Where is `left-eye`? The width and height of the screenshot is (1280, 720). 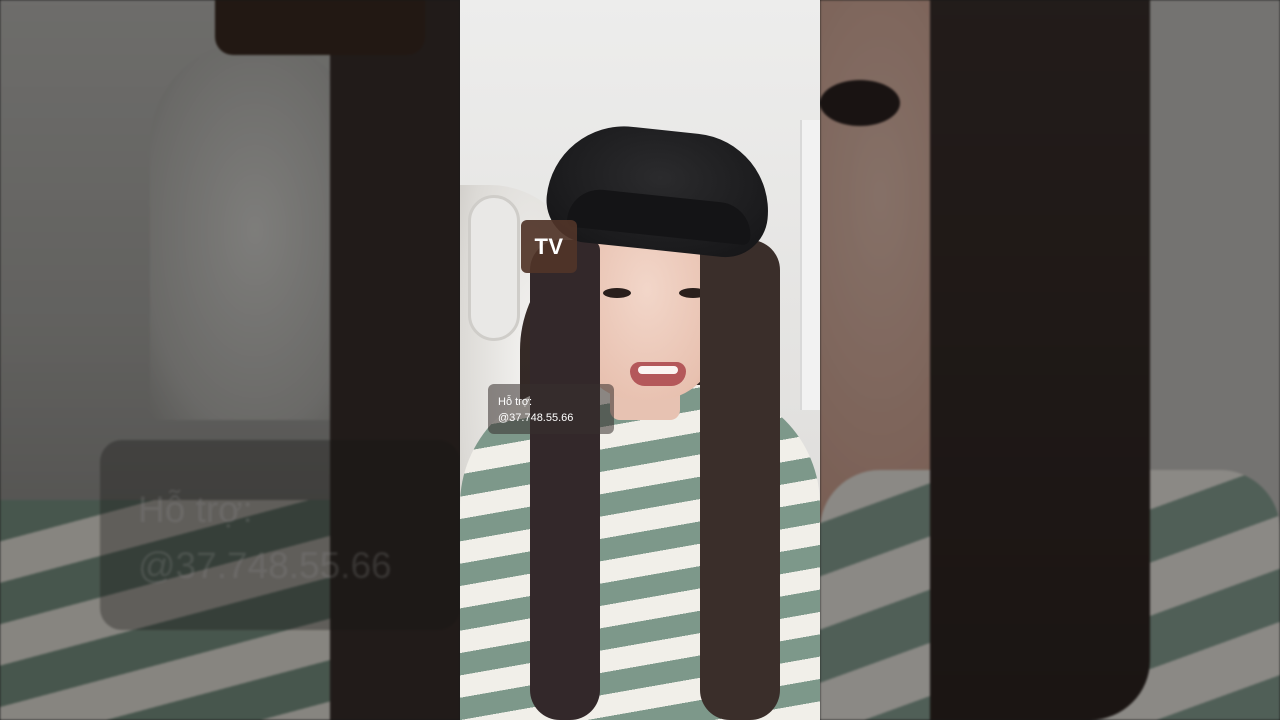
left-eye is located at coordinates (617, 293).